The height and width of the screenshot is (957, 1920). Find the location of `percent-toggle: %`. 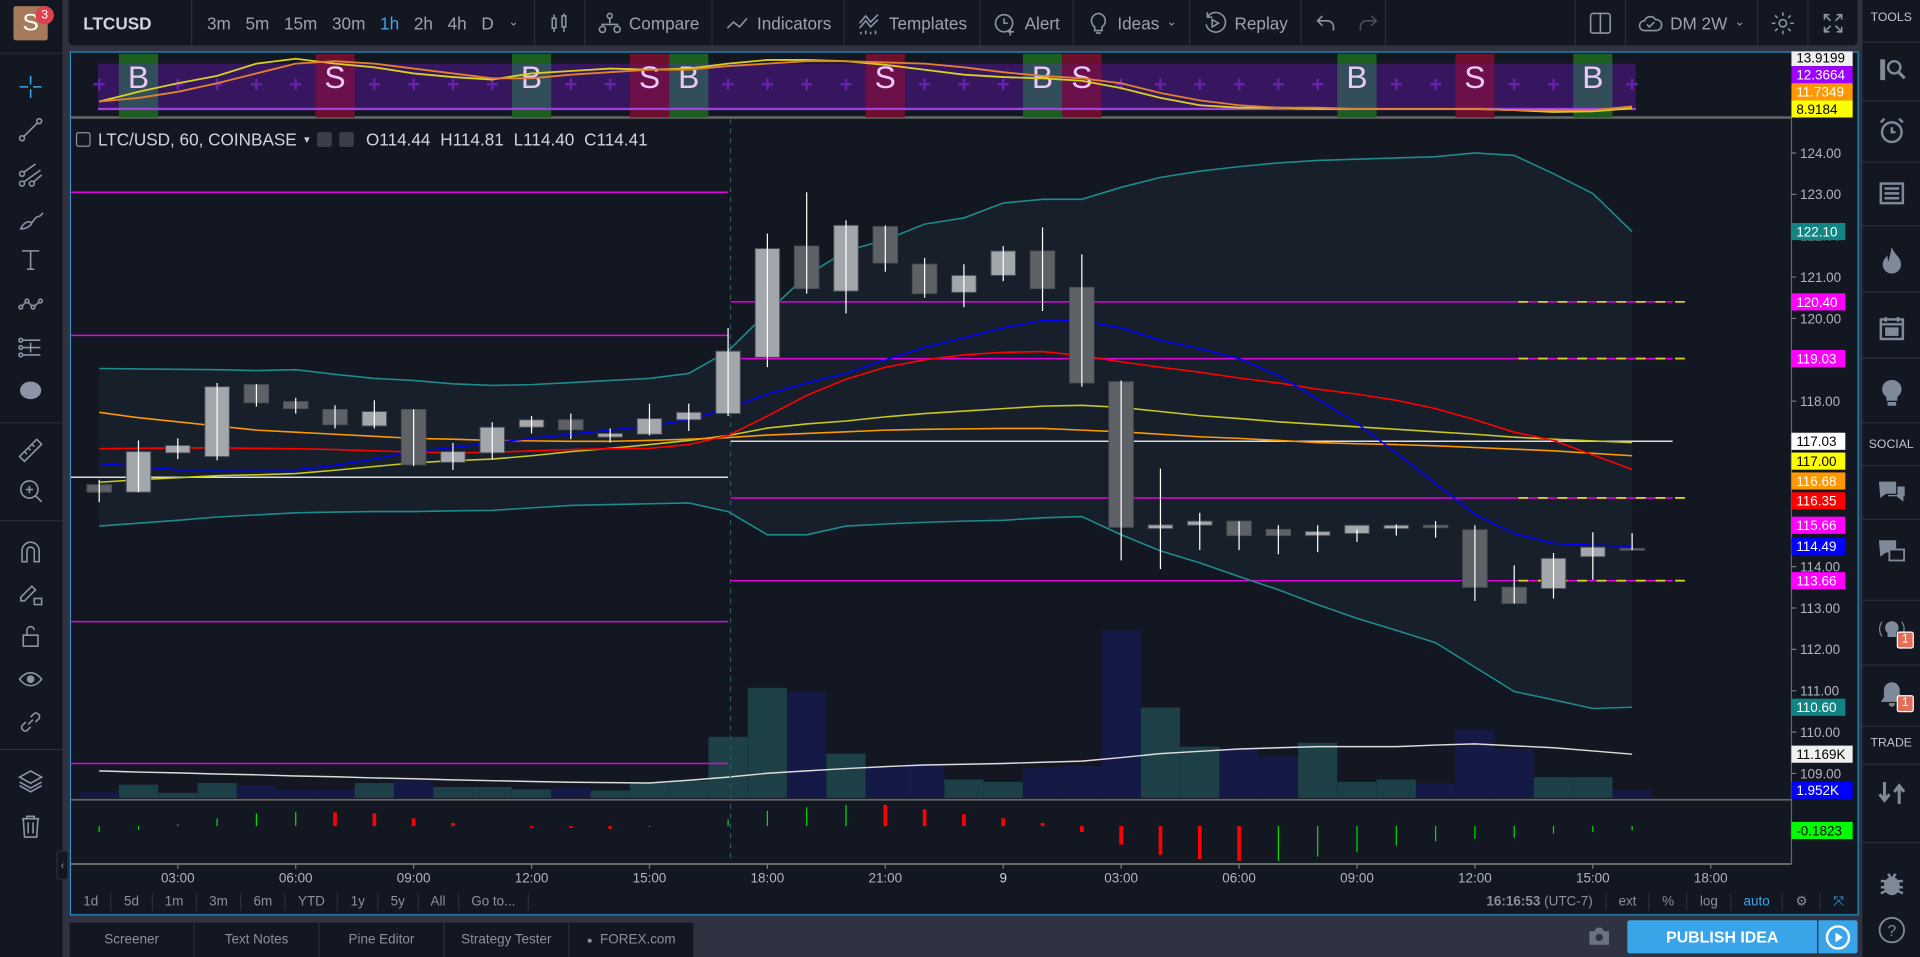

percent-toggle: % is located at coordinates (1667, 902).